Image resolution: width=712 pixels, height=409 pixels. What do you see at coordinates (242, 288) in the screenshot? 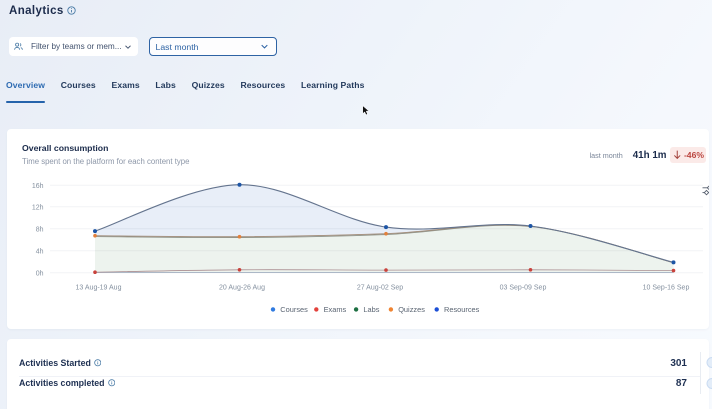
I see `svg-text: 20 Aug-26 Aug` at bounding box center [242, 288].